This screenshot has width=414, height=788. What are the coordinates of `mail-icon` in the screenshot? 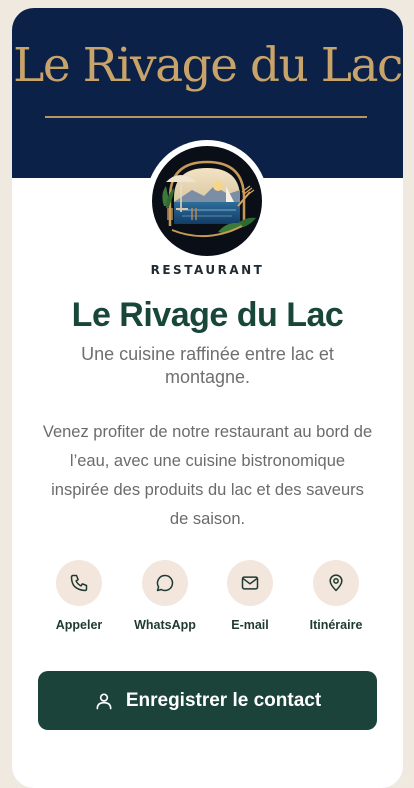 It's located at (250, 583).